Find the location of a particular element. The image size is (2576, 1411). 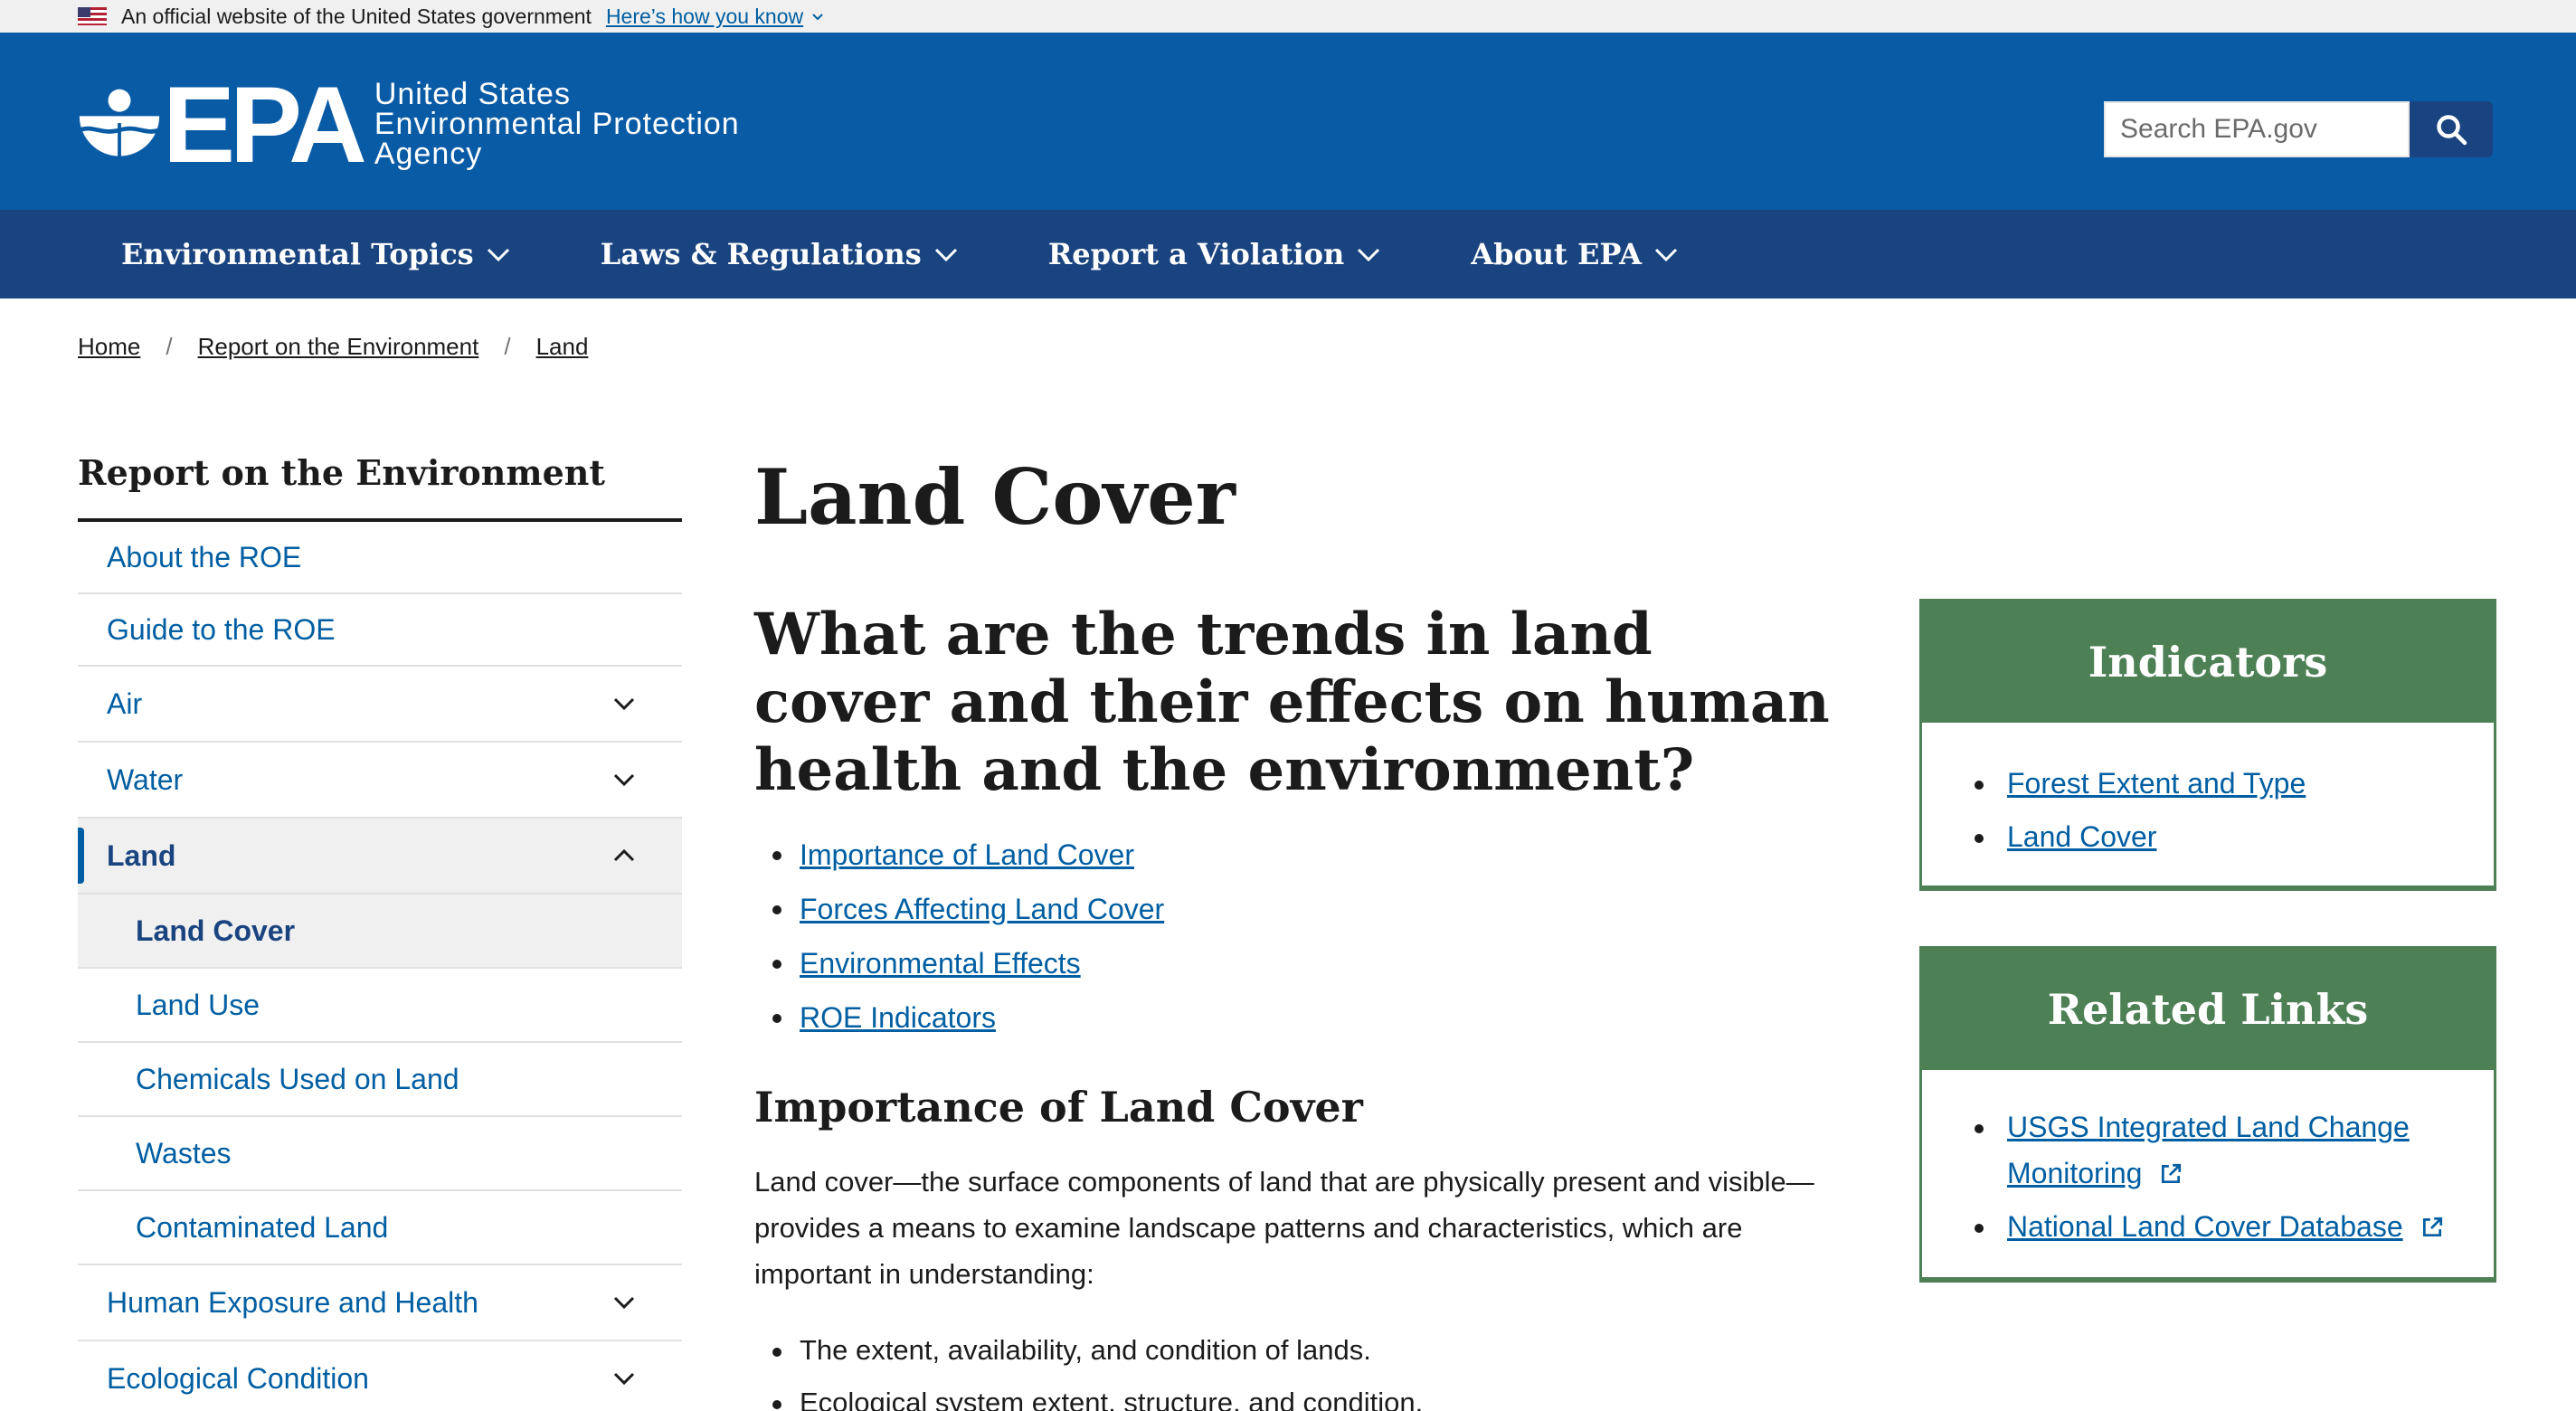

toc-item: Importance of Land Cover is located at coordinates (1297, 855).